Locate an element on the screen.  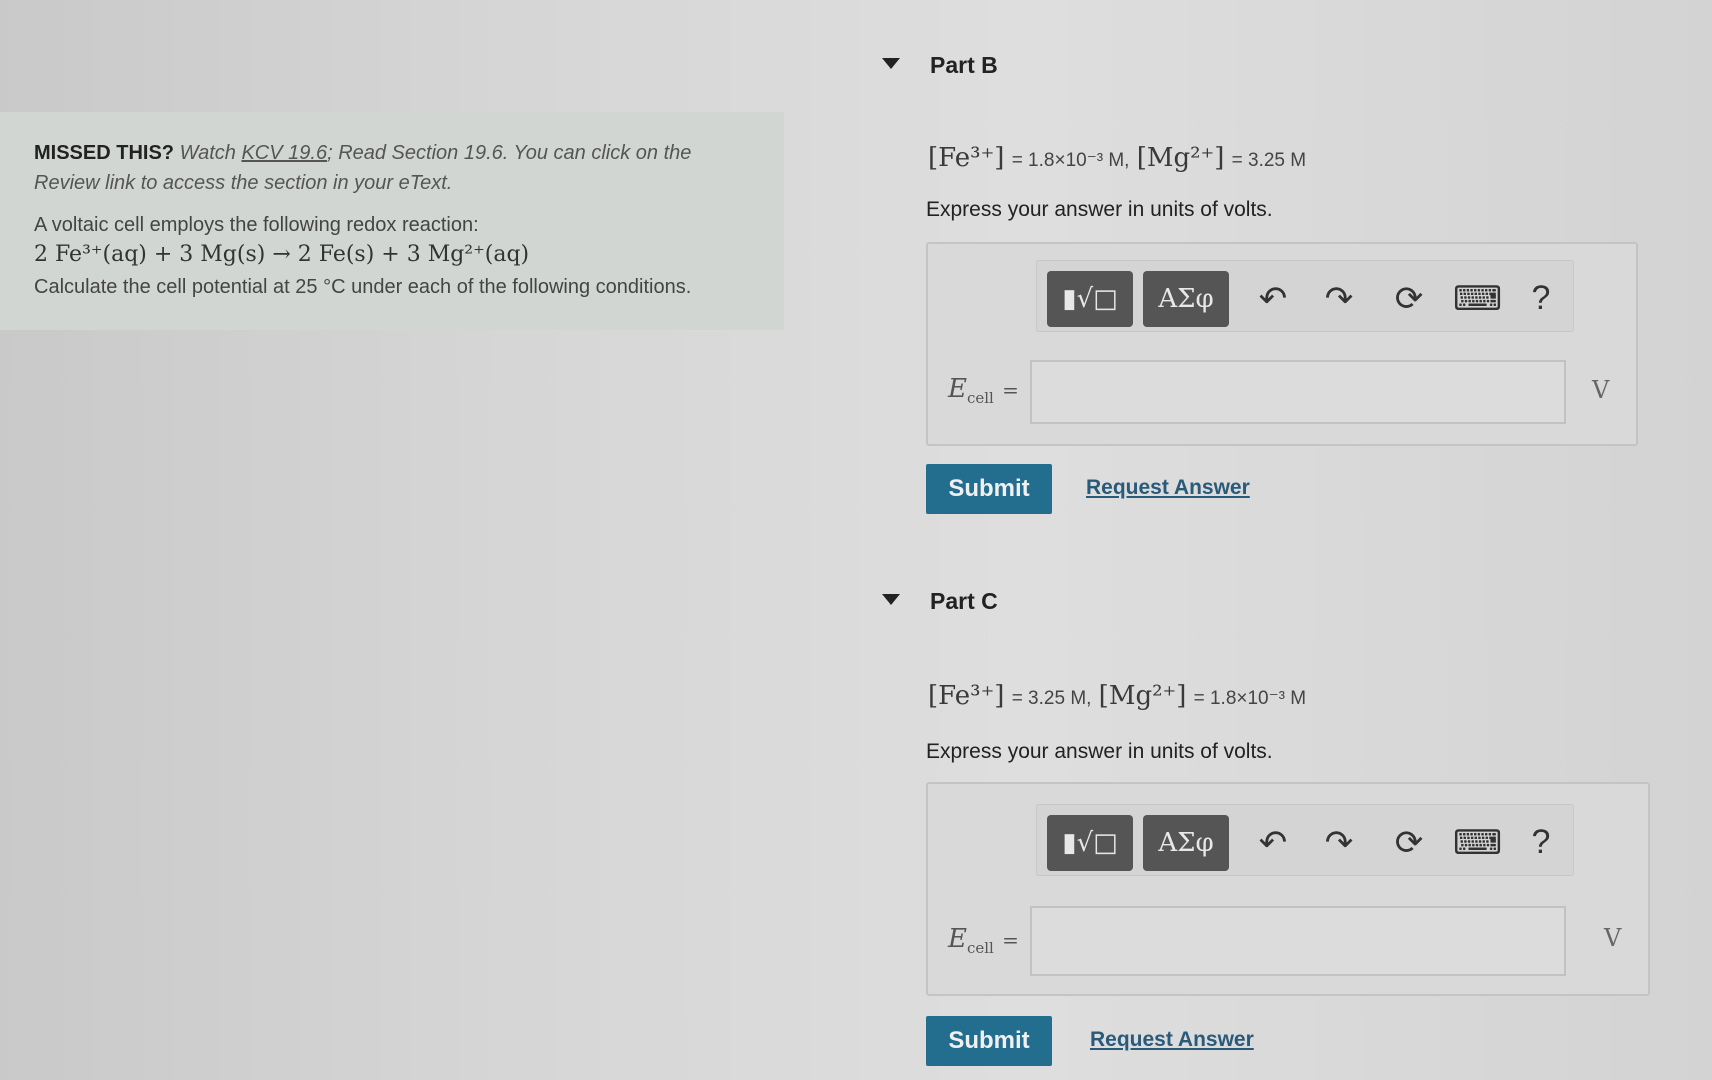
fe-concentration-value: = 3.25 M is located at coordinates (1049, 698).